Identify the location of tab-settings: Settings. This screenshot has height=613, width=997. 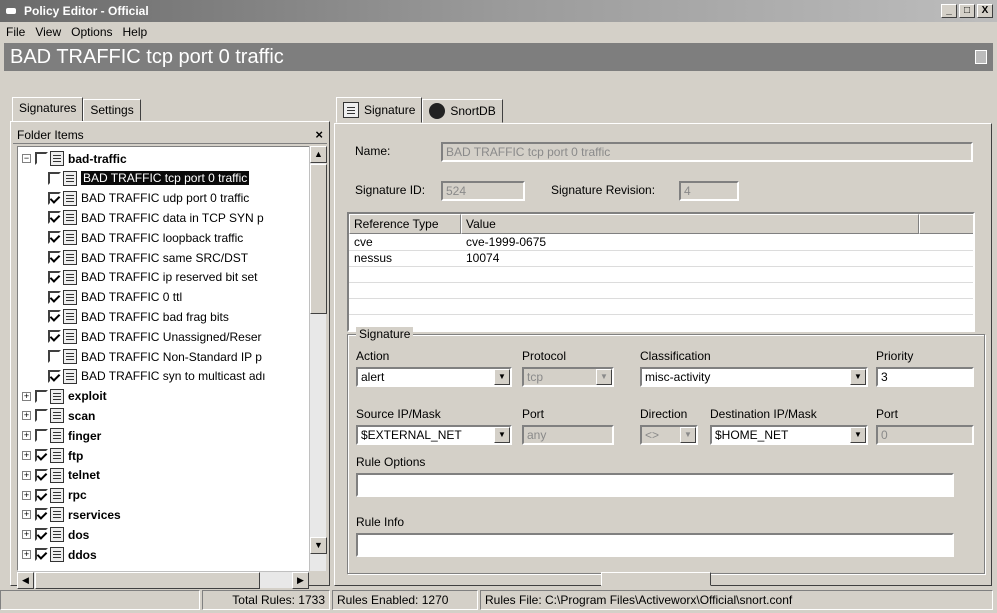
(112, 110).